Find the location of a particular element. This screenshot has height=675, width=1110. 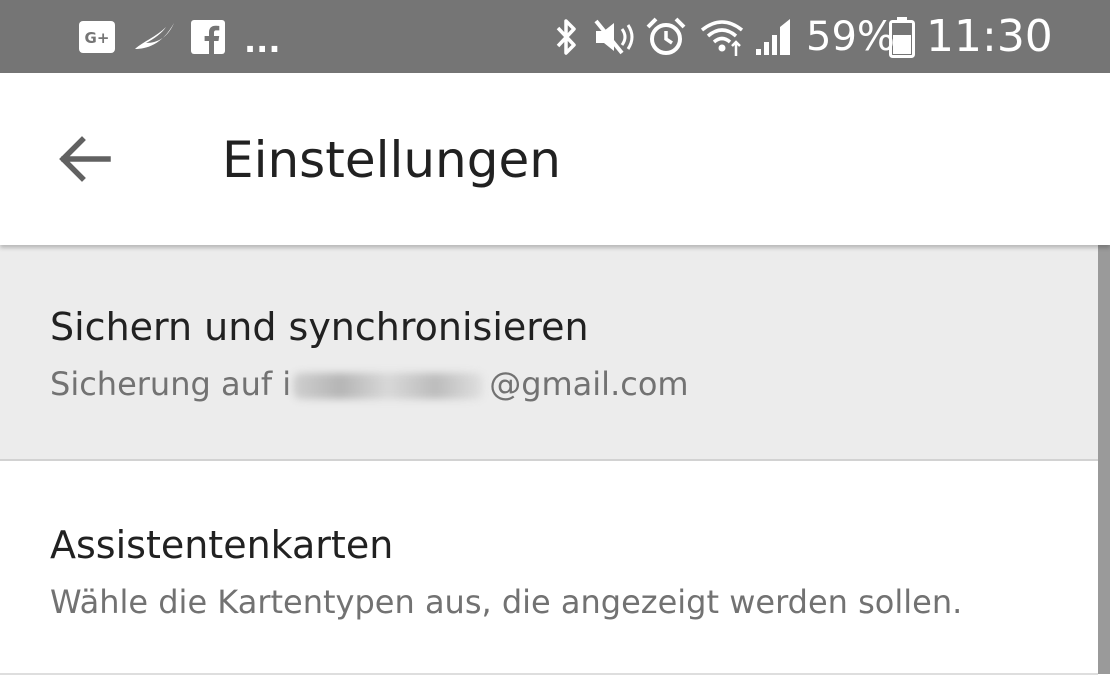

feather-icon is located at coordinates (155, 36).